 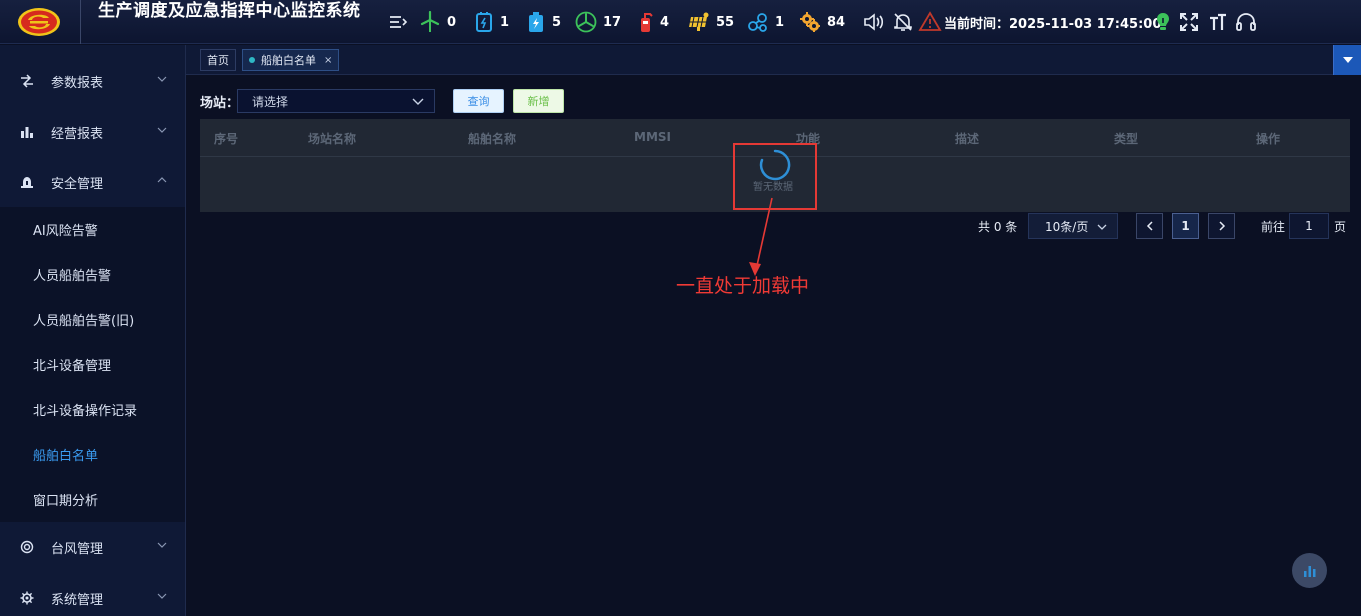 I want to click on headset-icon, so click(x=1246, y=22).